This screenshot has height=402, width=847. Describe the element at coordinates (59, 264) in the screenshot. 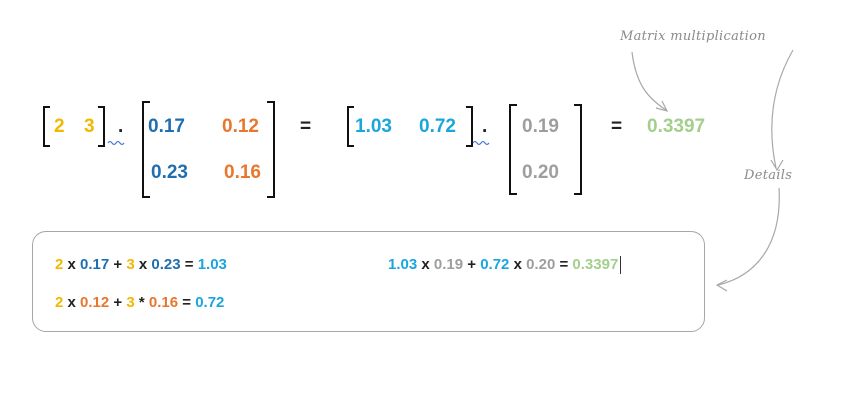

I see `d1-a: 2` at that location.